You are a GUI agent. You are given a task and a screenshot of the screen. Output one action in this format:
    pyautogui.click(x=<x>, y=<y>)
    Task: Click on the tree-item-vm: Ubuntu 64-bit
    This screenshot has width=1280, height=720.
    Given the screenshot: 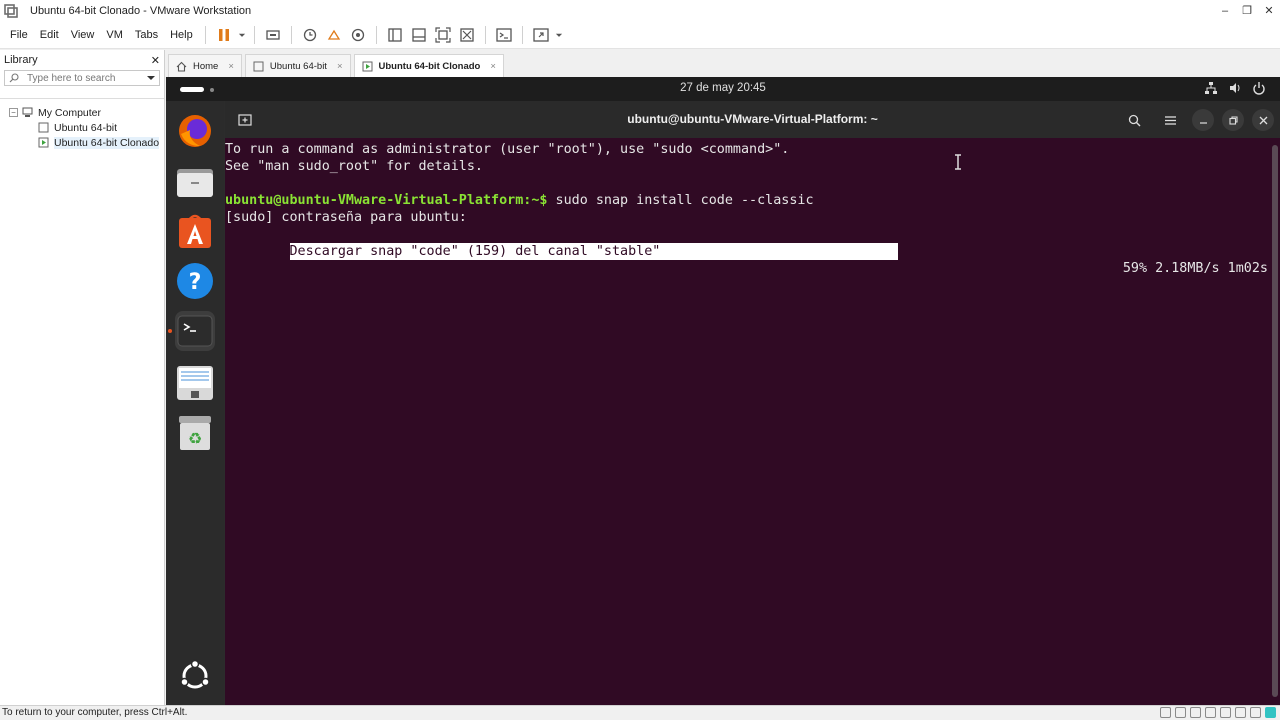 What is the action you would take?
    pyautogui.click(x=82, y=127)
    